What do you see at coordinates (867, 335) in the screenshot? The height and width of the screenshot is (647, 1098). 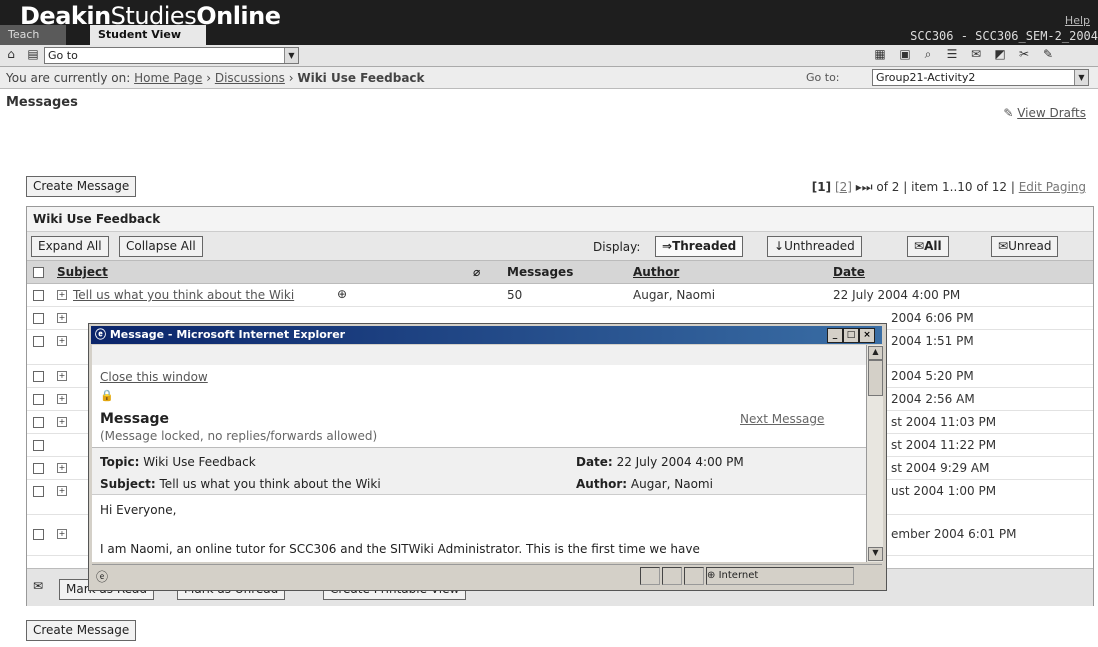 I see `close-icon: ×` at bounding box center [867, 335].